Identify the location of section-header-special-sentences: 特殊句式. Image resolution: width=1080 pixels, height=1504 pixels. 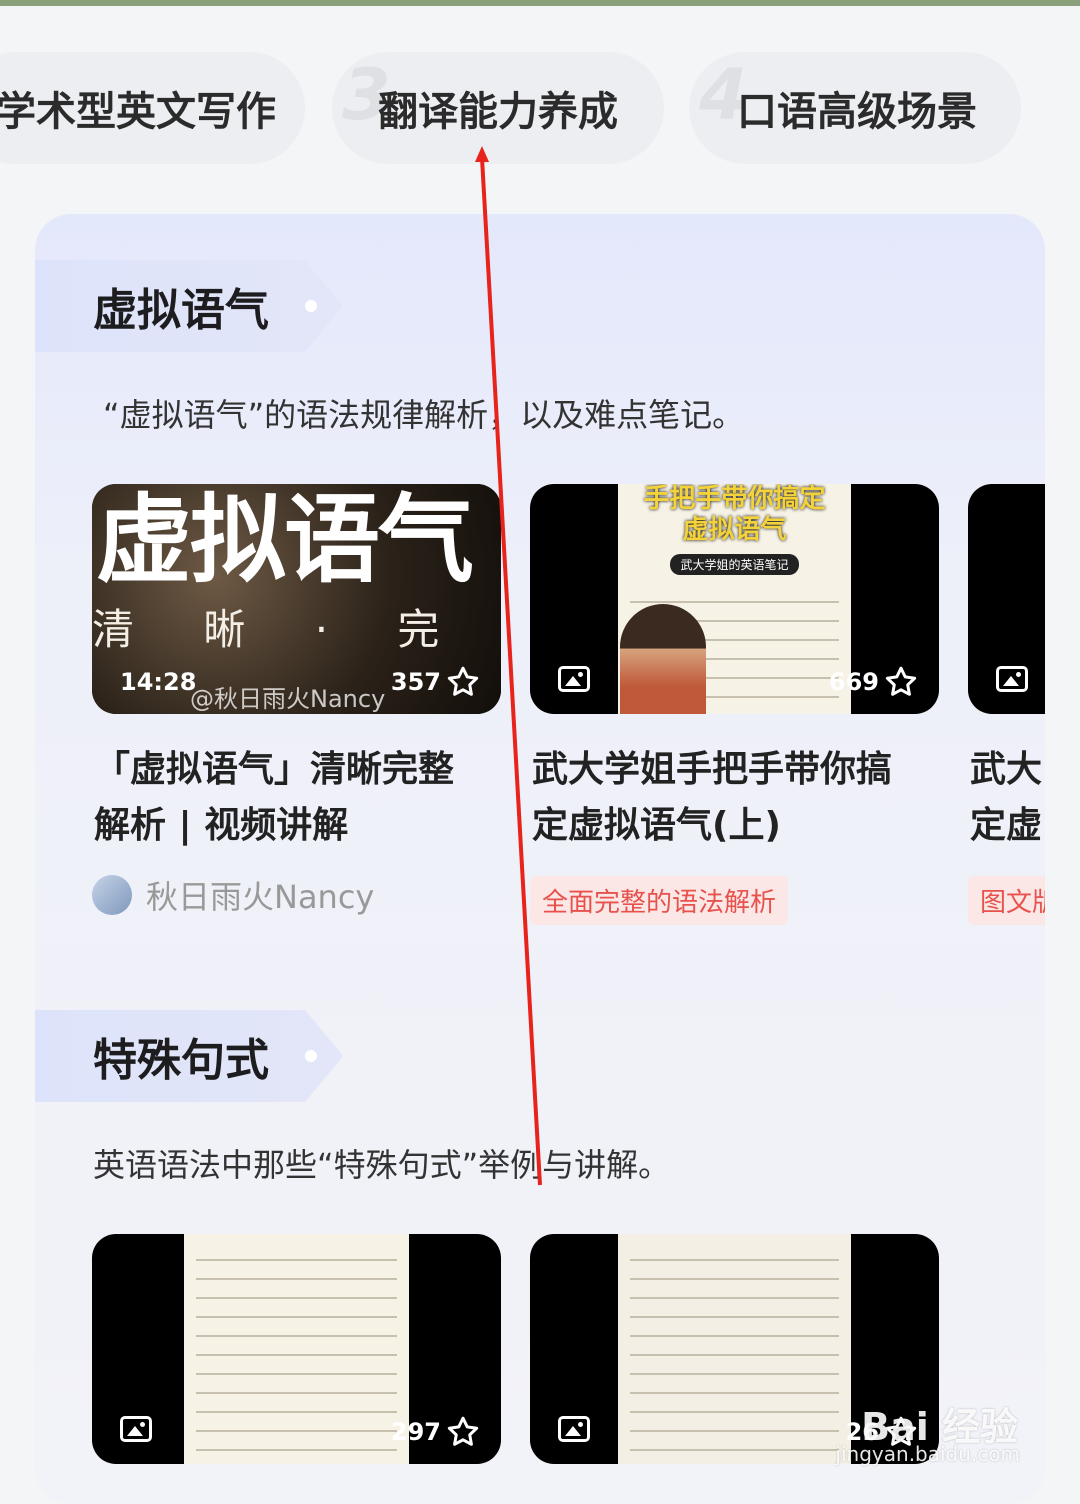
(189, 1056).